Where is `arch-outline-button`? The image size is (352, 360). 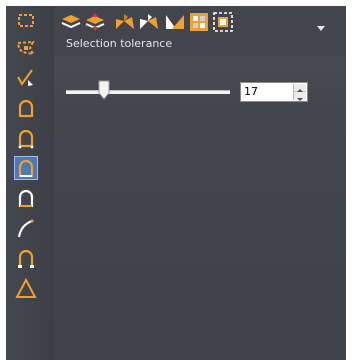 arch-outline-button is located at coordinates (26, 108).